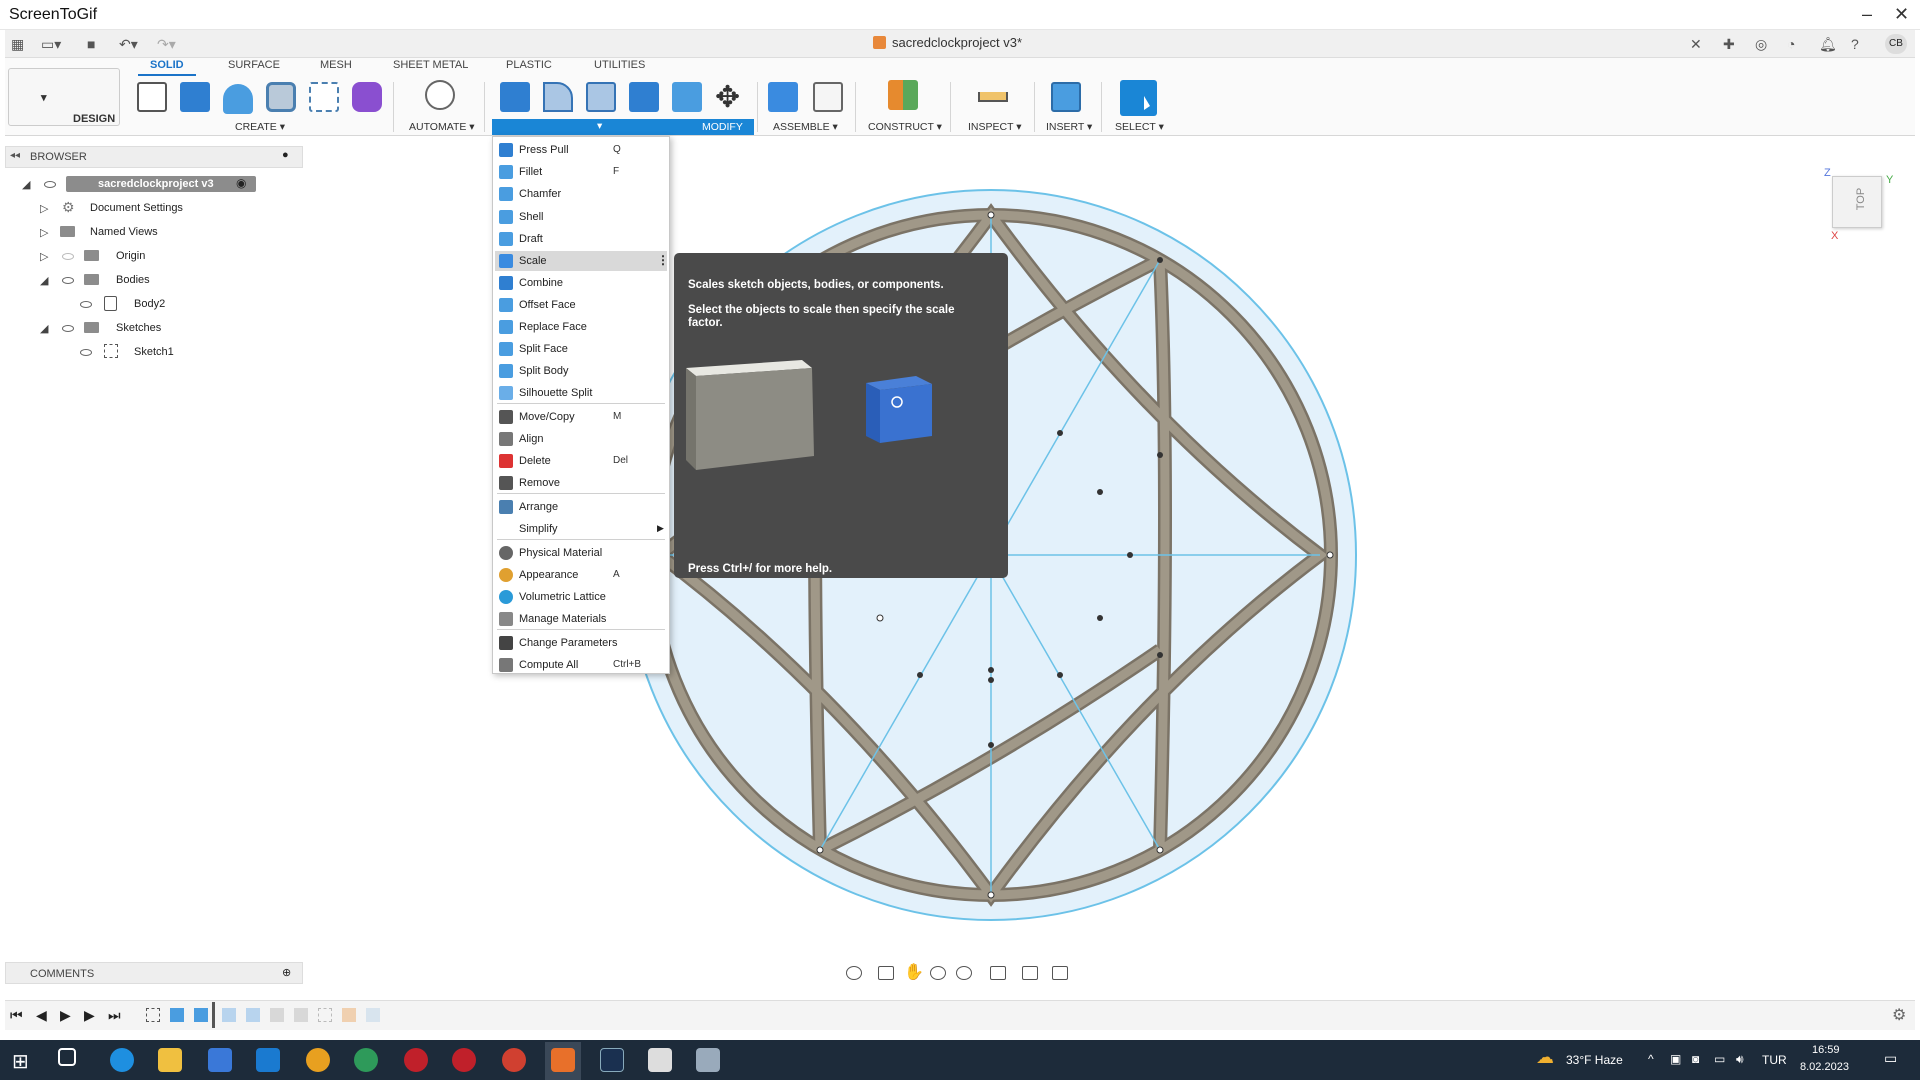  Describe the element at coordinates (44, 256) in the screenshot. I see `expand-icon: ▷` at that location.